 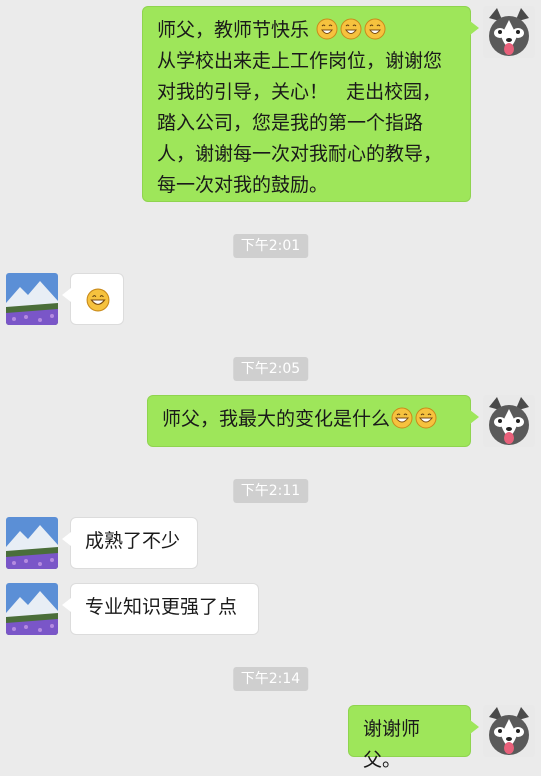 I want to click on message-line: 对我的引导，关心！ 走出校园，, so click(x=299, y=92).